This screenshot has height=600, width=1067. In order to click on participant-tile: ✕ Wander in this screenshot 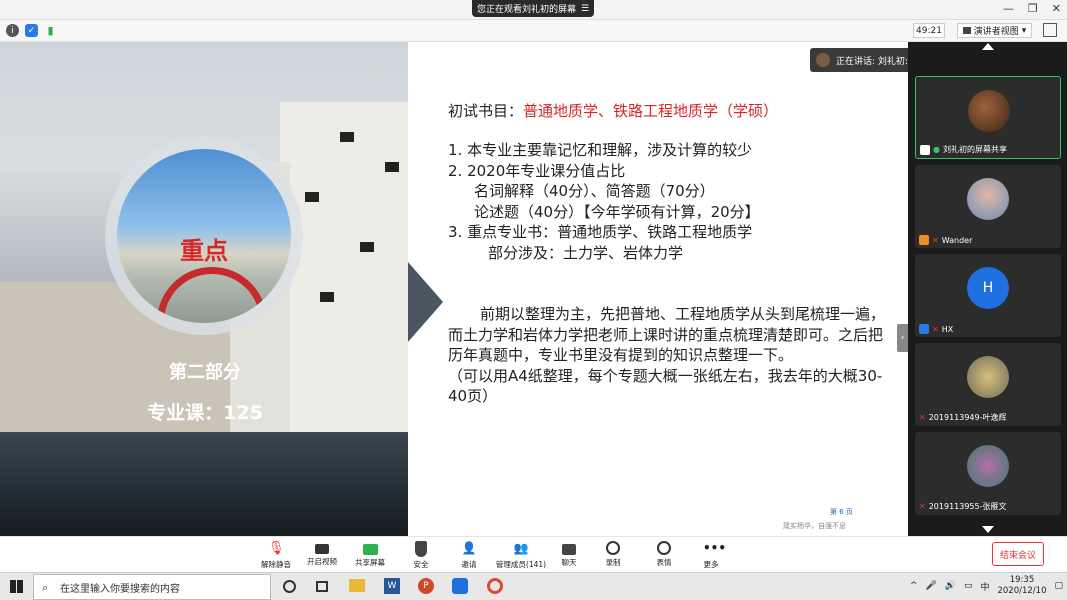, I will do `click(988, 206)`.